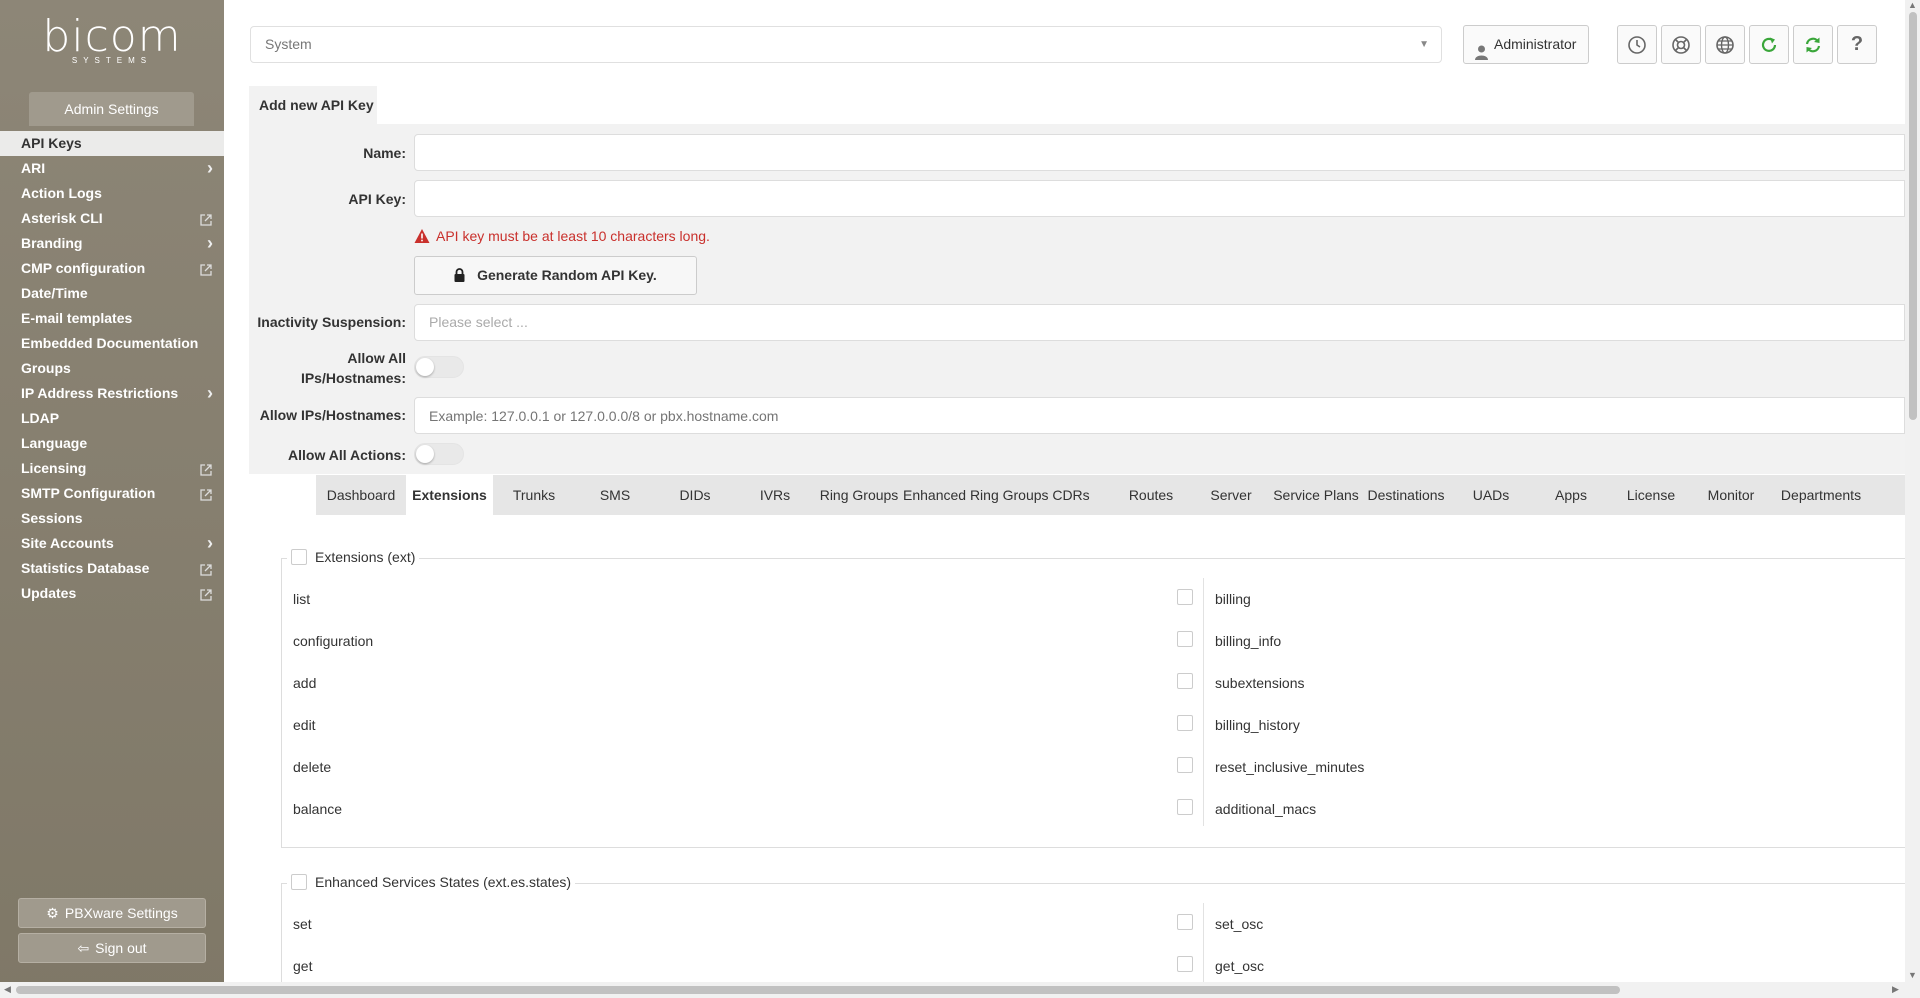  Describe the element at coordinates (1248, 641) in the screenshot. I see `permission-action: billing_info` at that location.